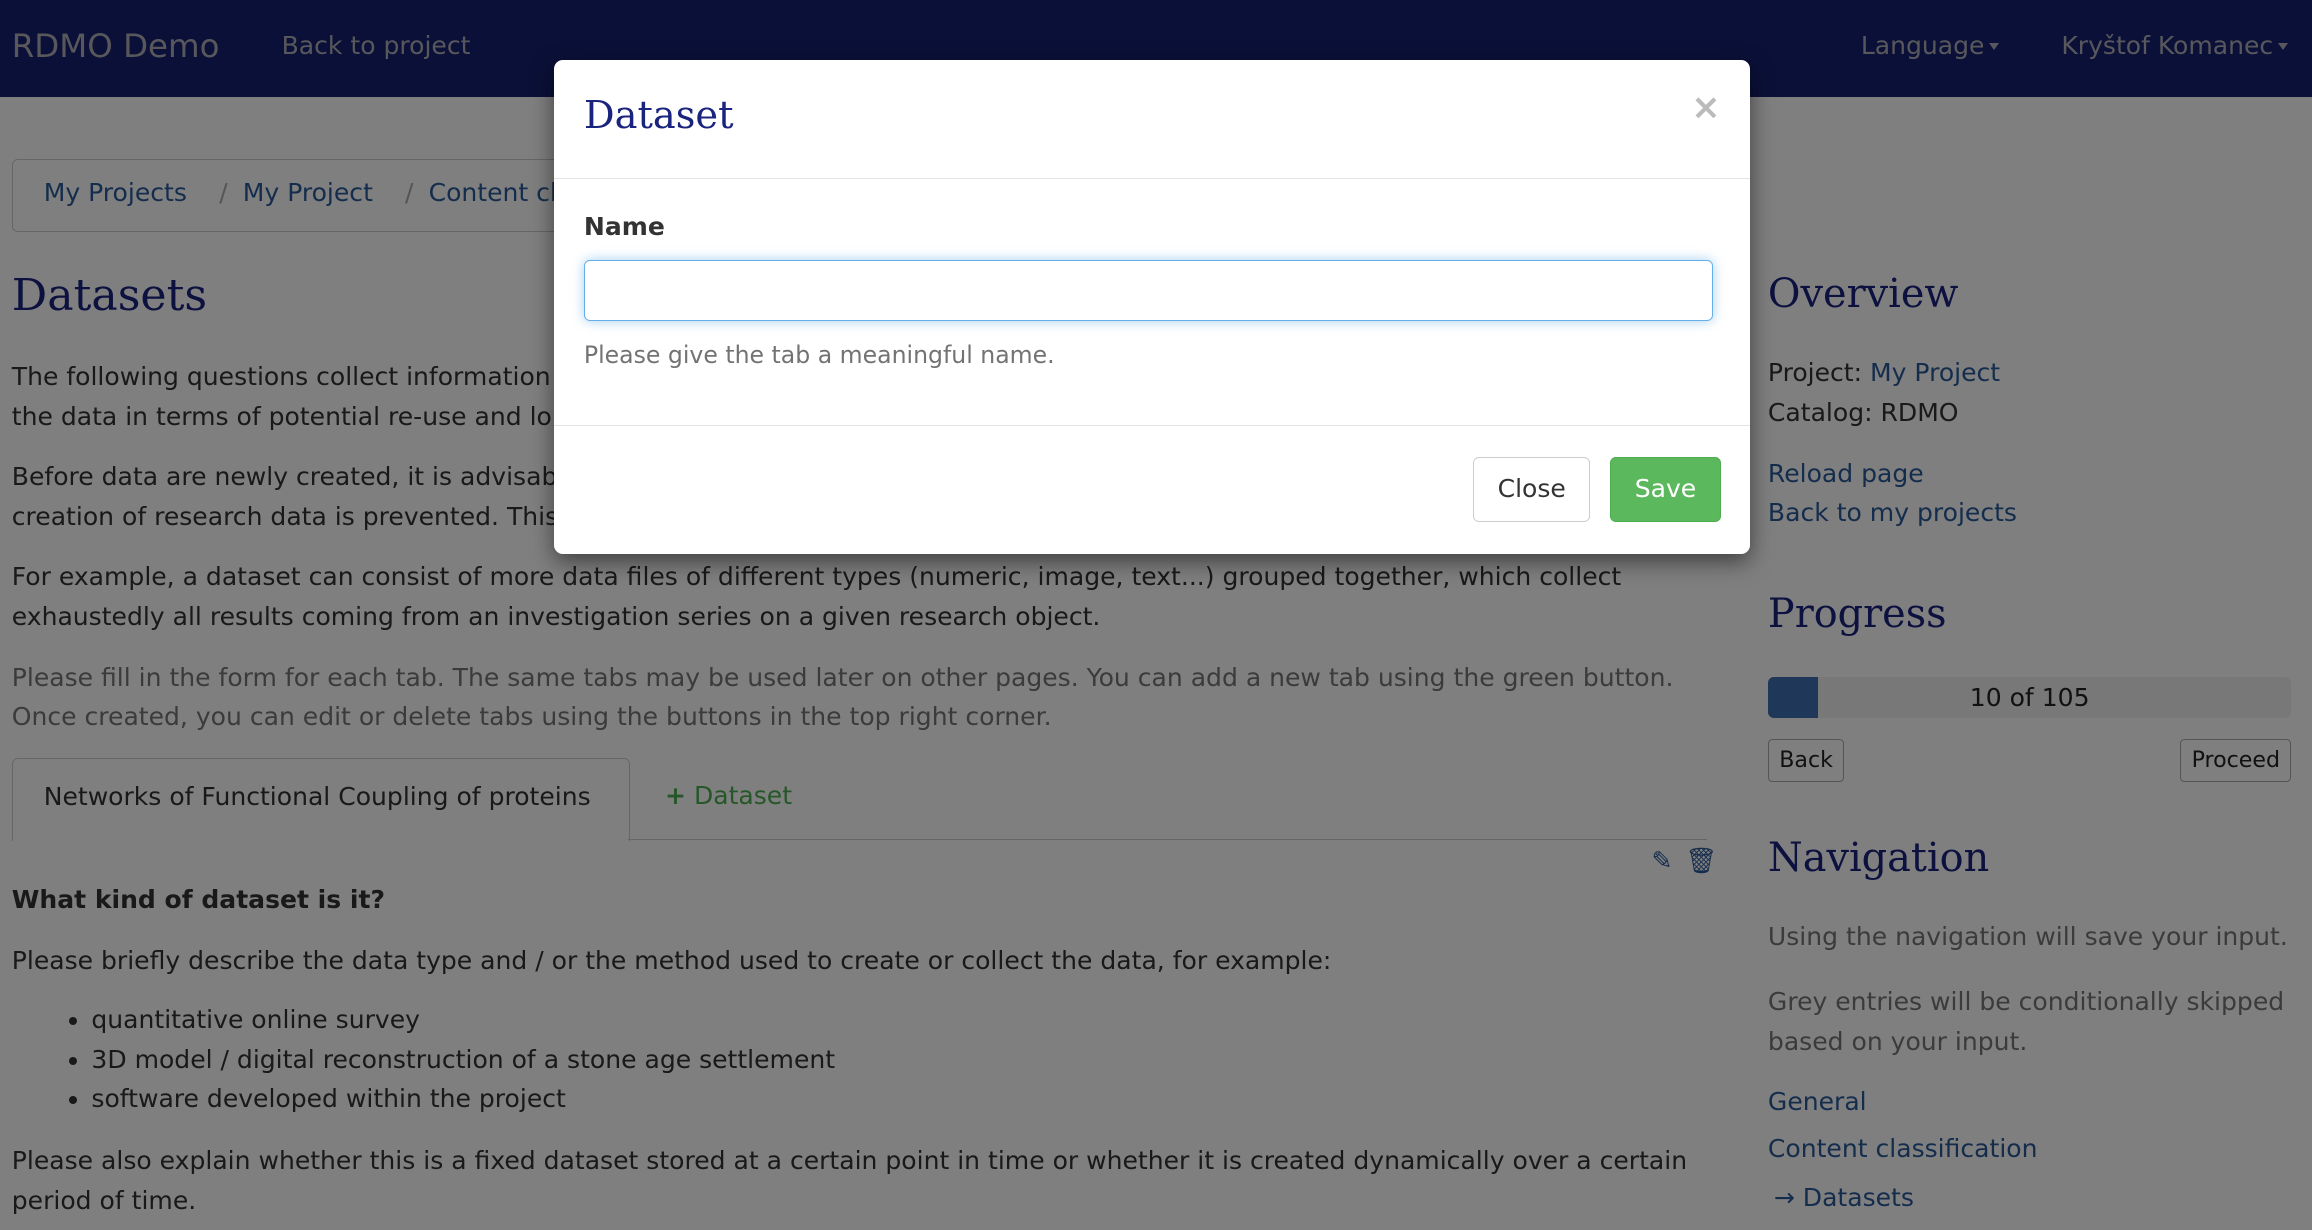 This screenshot has height=1230, width=2312. What do you see at coordinates (819, 354) in the screenshot?
I see `name-help: Please give the tab a meaningful name.` at bounding box center [819, 354].